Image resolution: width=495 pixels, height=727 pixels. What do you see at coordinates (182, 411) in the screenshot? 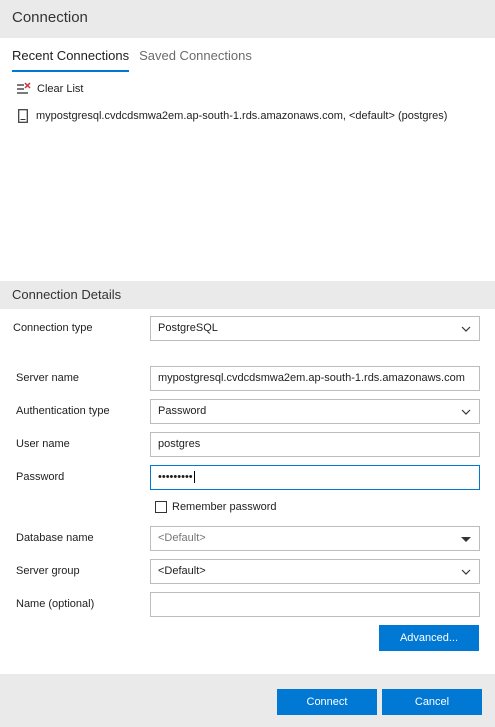
I see `auth-type-value: Password` at bounding box center [182, 411].